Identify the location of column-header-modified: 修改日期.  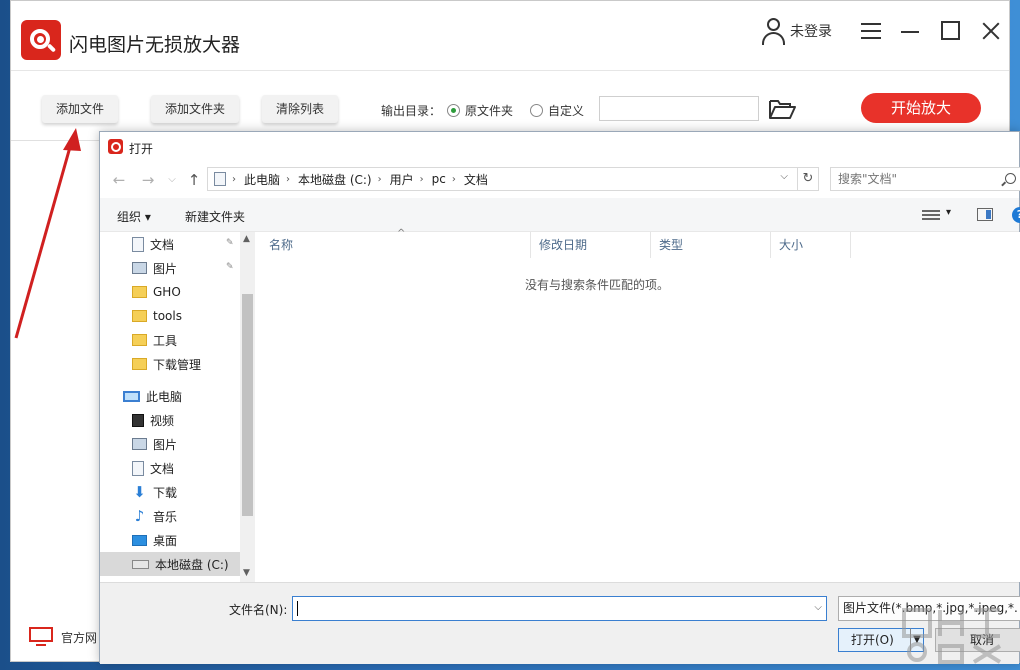
(591, 245).